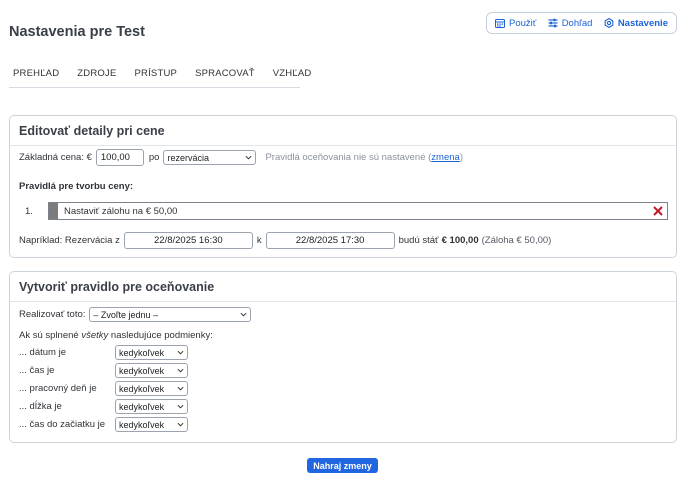  What do you see at coordinates (155, 73) in the screenshot?
I see `tab-access: PRÍSTUP` at bounding box center [155, 73].